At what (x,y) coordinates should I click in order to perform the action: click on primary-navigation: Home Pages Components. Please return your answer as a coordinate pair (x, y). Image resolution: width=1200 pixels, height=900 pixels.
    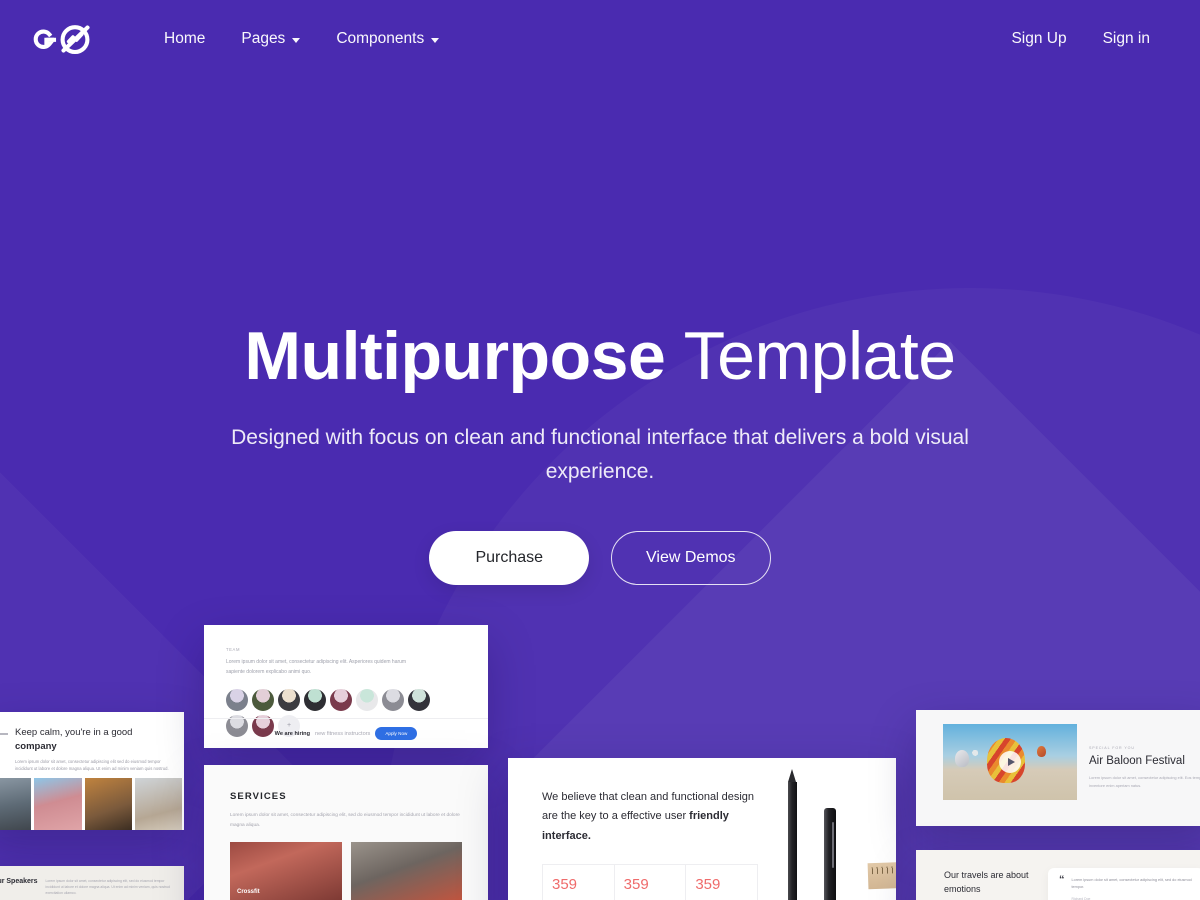
    Looking at the image, I should click on (301, 39).